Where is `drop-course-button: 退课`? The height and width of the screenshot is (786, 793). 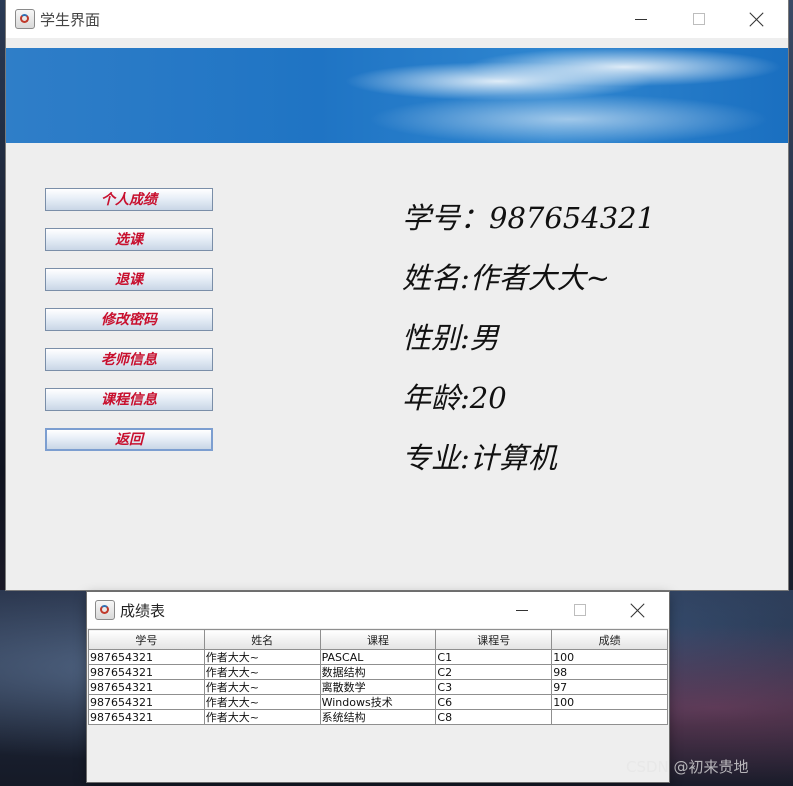
drop-course-button: 退课 is located at coordinates (129, 279).